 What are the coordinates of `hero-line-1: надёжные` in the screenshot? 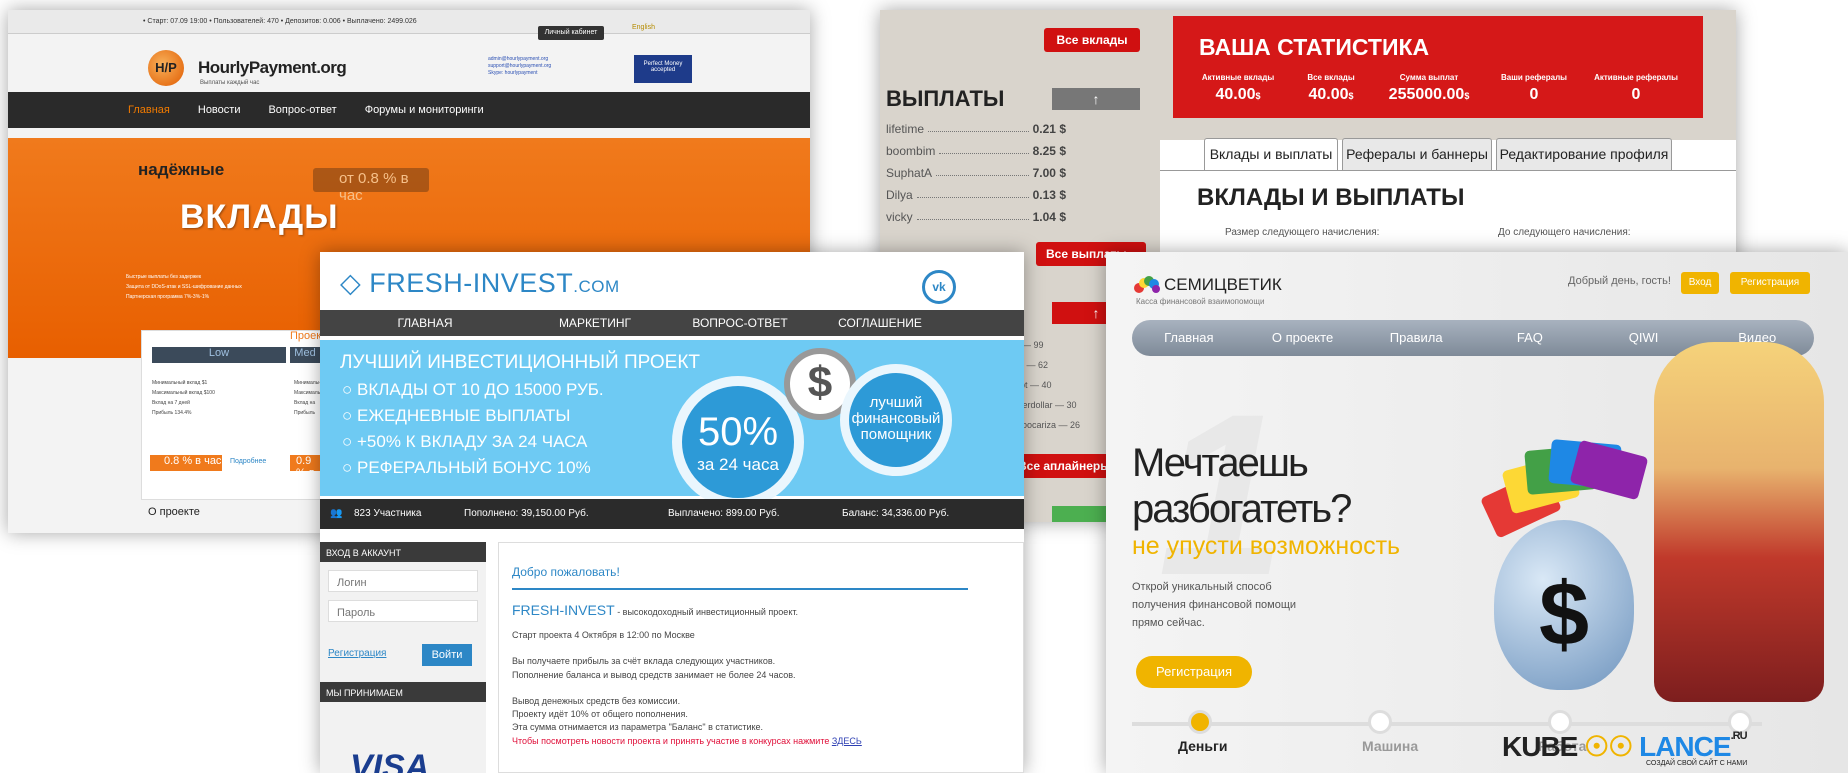 It's located at (181, 169).